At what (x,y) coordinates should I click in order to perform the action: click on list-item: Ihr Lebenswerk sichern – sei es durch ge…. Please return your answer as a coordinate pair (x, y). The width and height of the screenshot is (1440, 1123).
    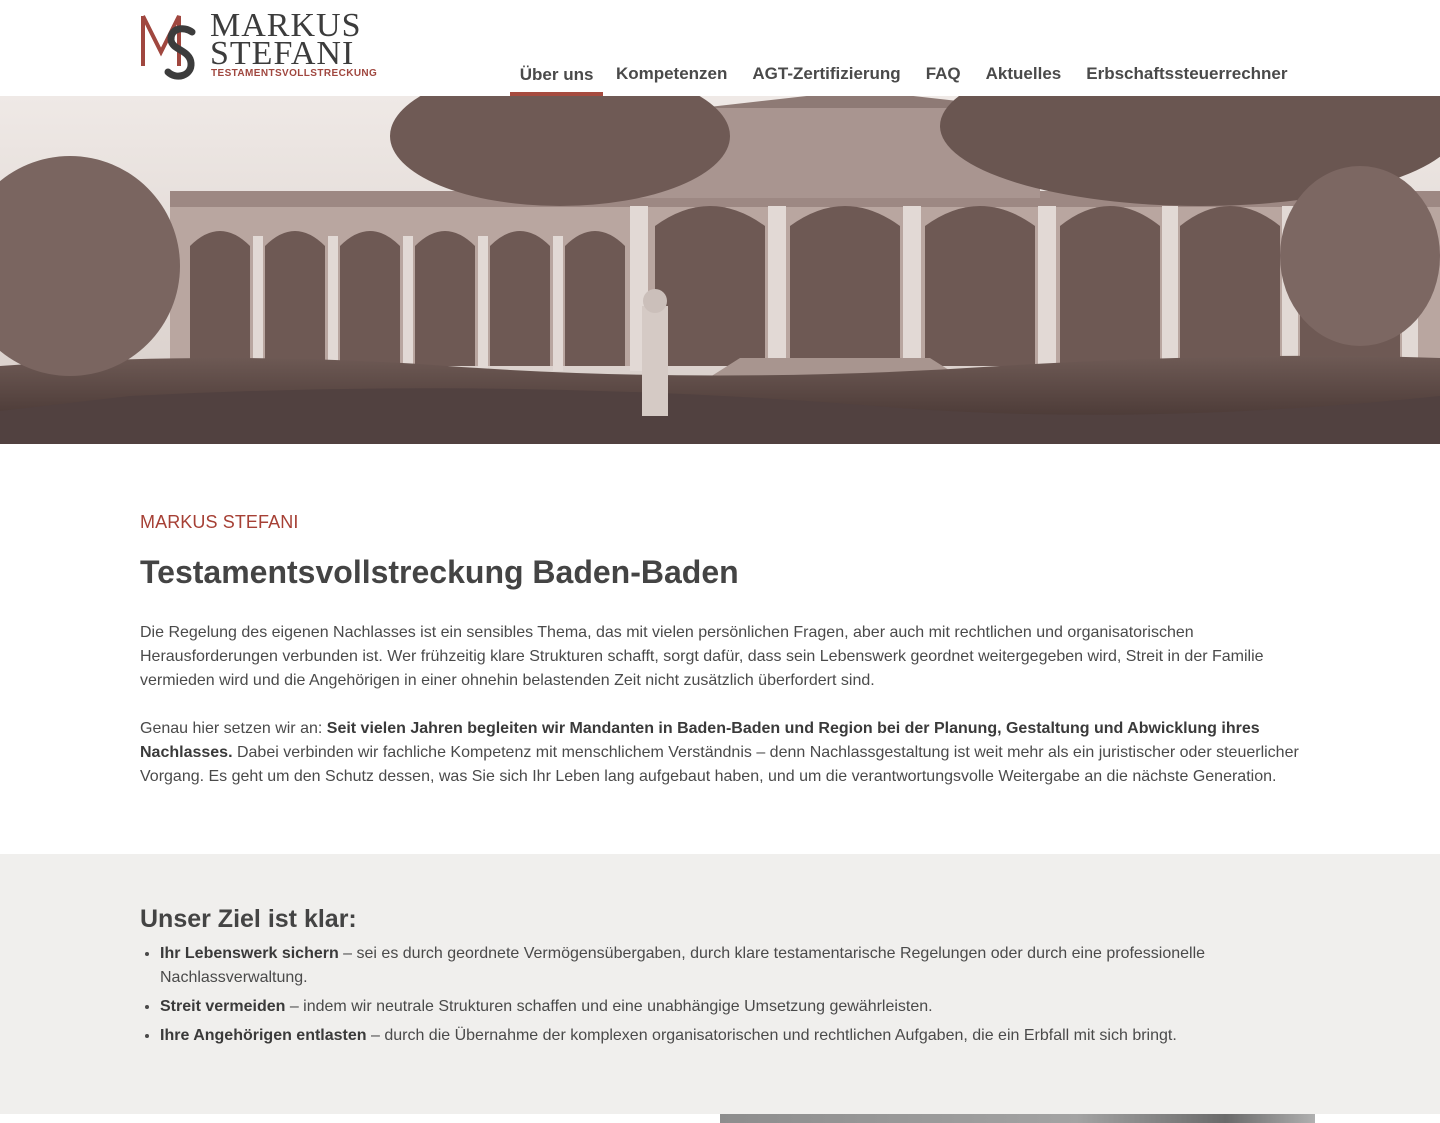
    Looking at the image, I should click on (700, 966).